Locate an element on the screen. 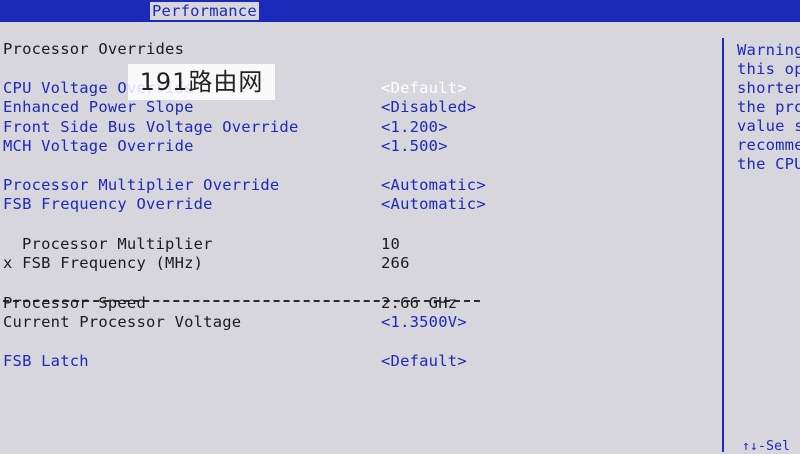  help-line: Warning is located at coordinates (768, 50).